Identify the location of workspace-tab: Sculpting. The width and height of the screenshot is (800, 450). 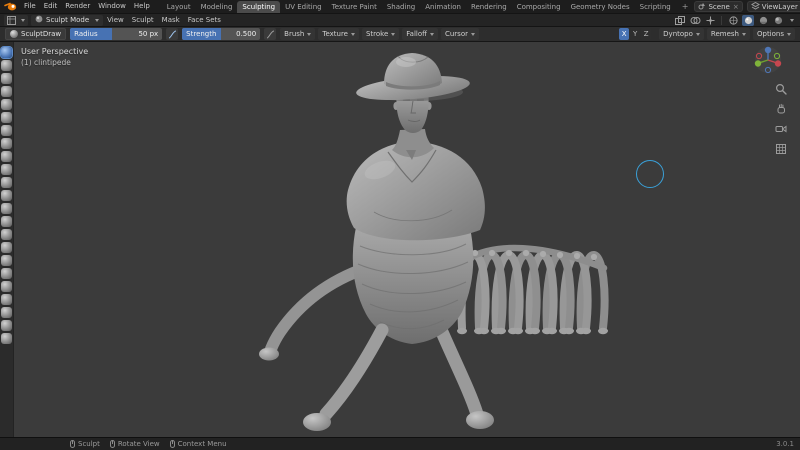
(259, 6).